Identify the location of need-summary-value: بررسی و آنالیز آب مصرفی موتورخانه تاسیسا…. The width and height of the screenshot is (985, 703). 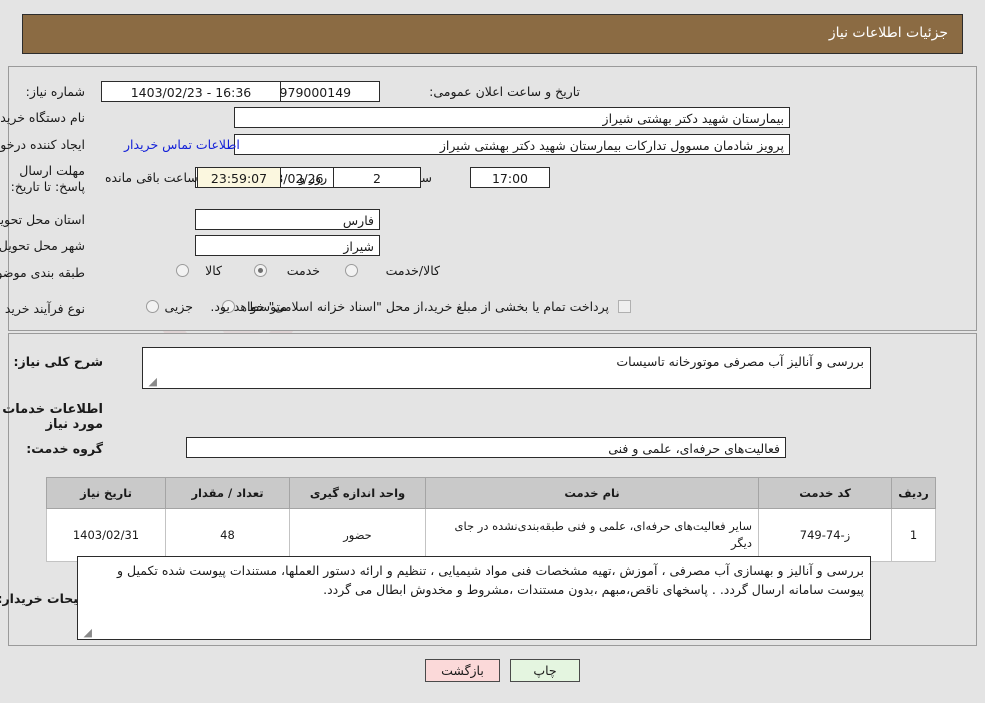
(740, 361).